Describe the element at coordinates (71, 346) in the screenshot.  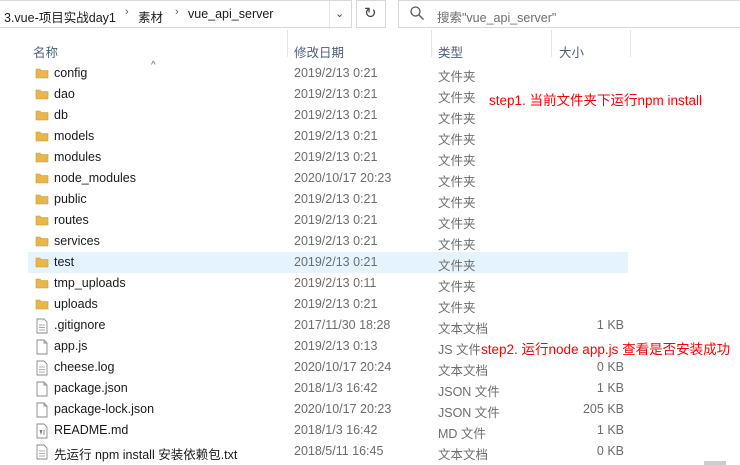
I see `file-name: app.js` at that location.